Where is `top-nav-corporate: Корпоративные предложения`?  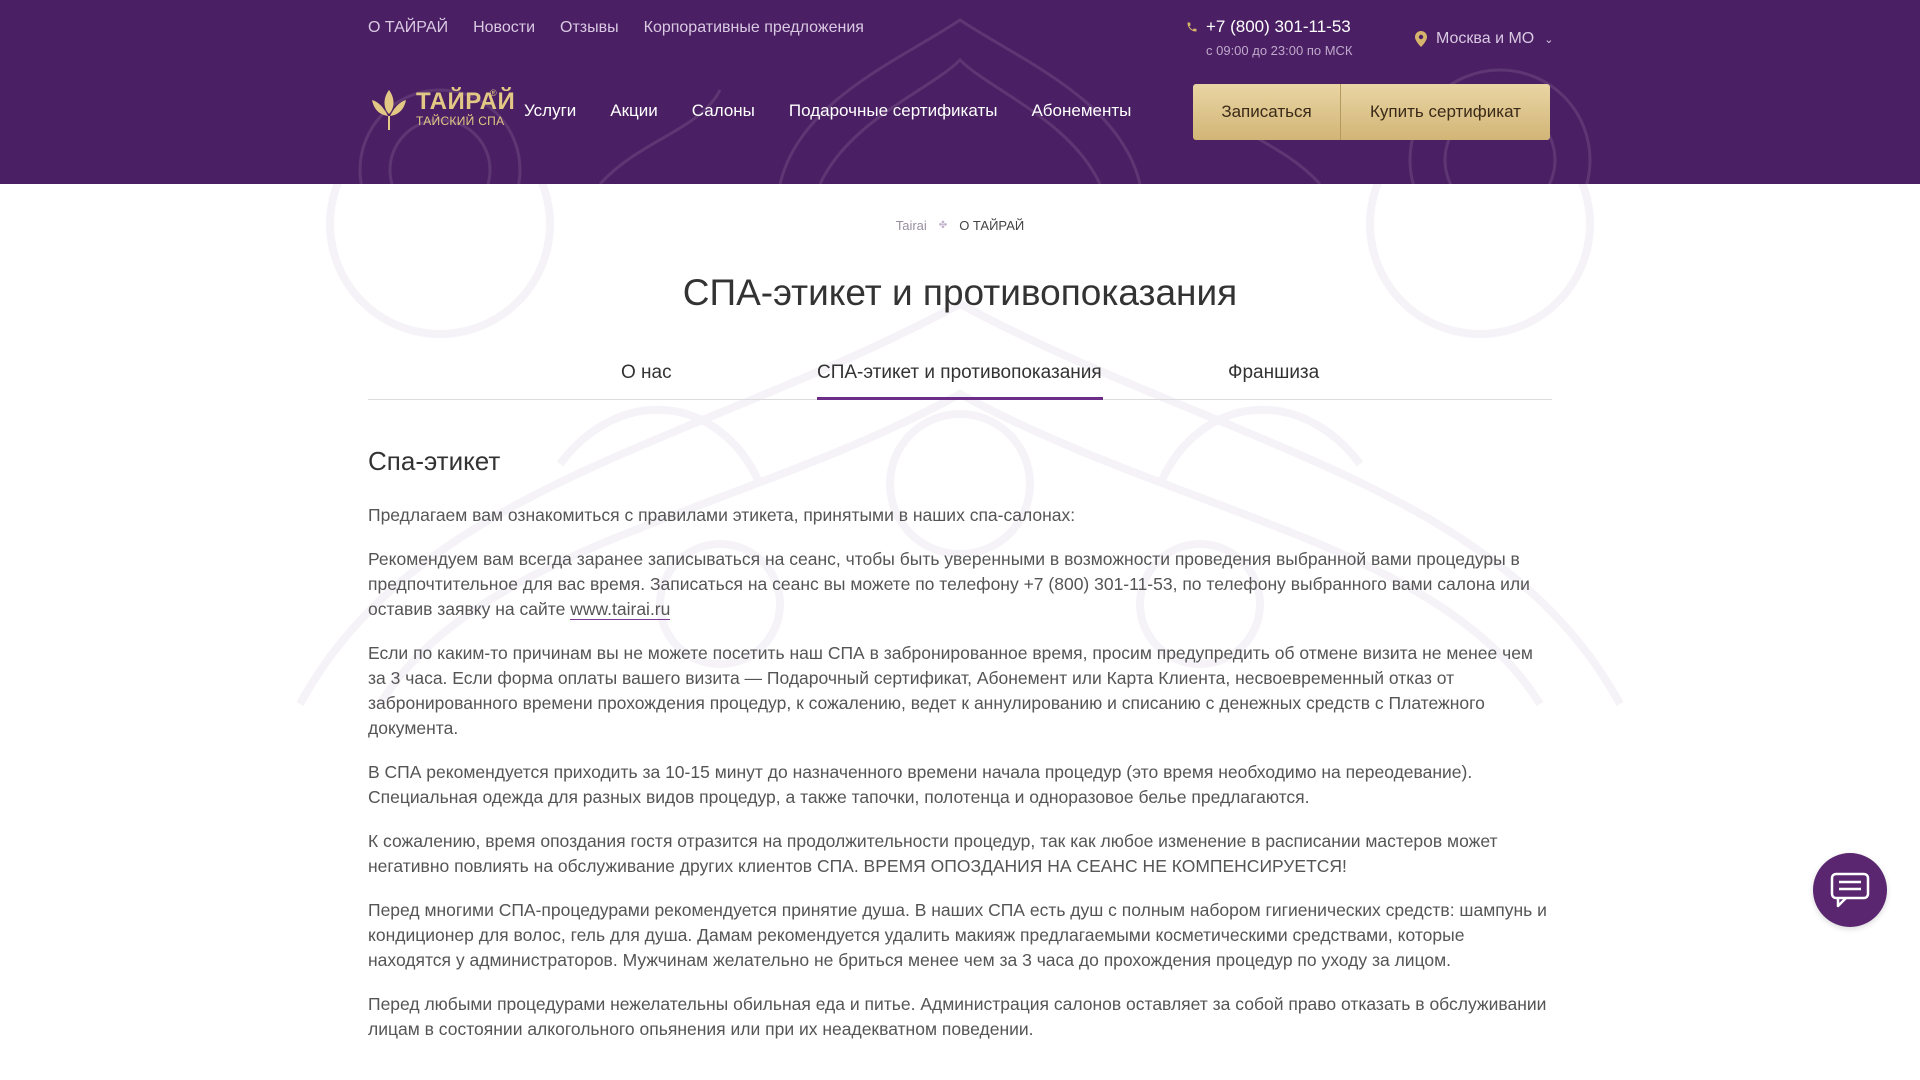 top-nav-corporate: Корпоративные предложения is located at coordinates (754, 28).